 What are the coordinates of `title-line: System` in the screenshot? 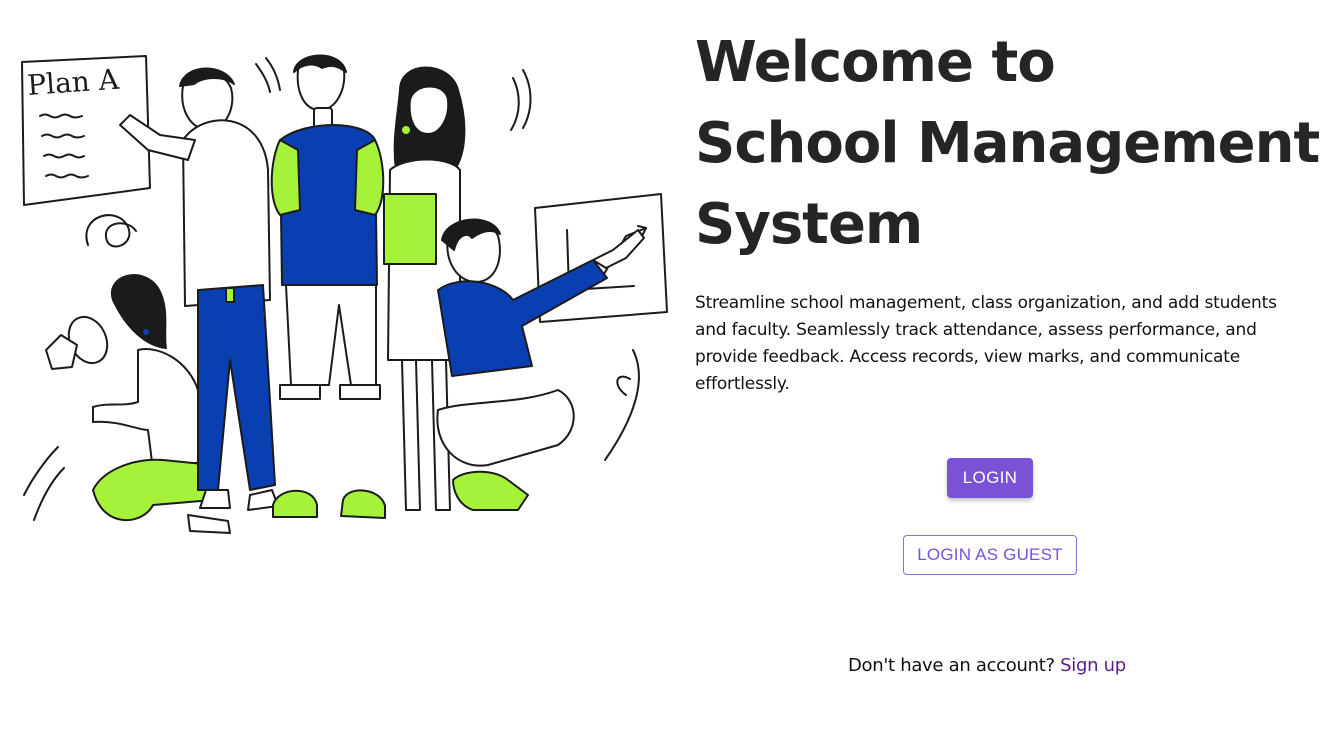 It's located at (809, 224).